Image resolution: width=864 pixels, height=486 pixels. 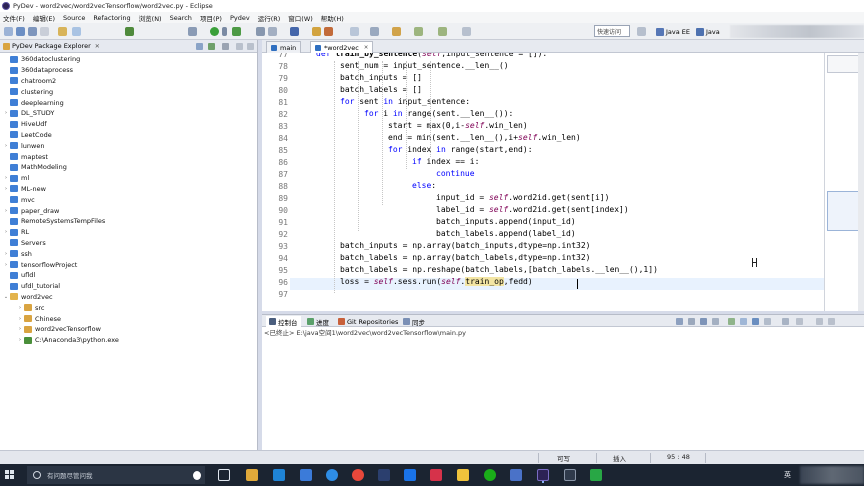 What do you see at coordinates (532, 211) in the screenshot?
I see `code-line: label_id = self.word2id.get(sent[index])` at bounding box center [532, 211].